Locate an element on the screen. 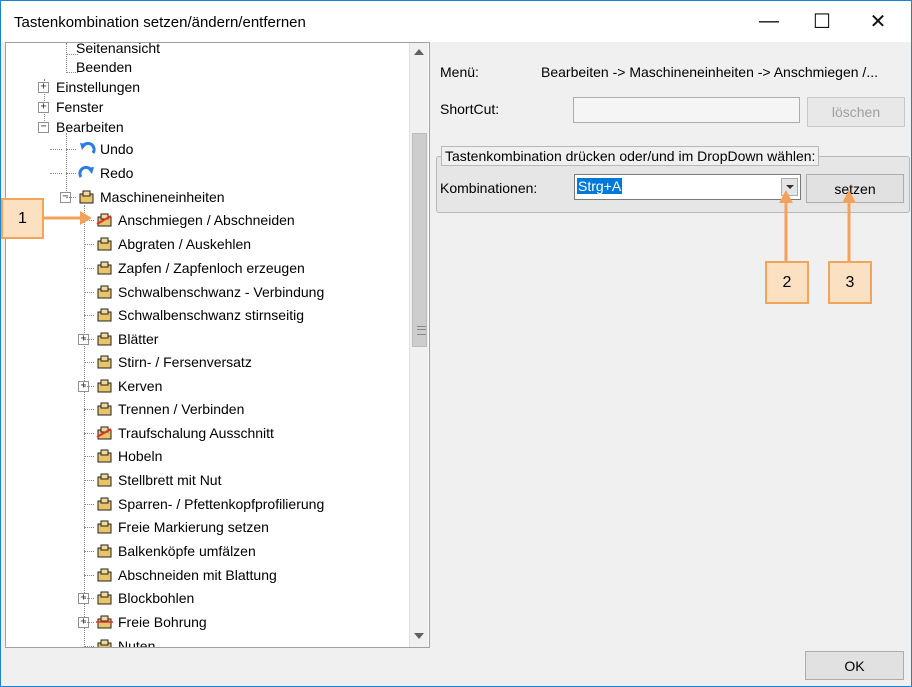 The image size is (912, 687). callout-2: 2 is located at coordinates (787, 282).